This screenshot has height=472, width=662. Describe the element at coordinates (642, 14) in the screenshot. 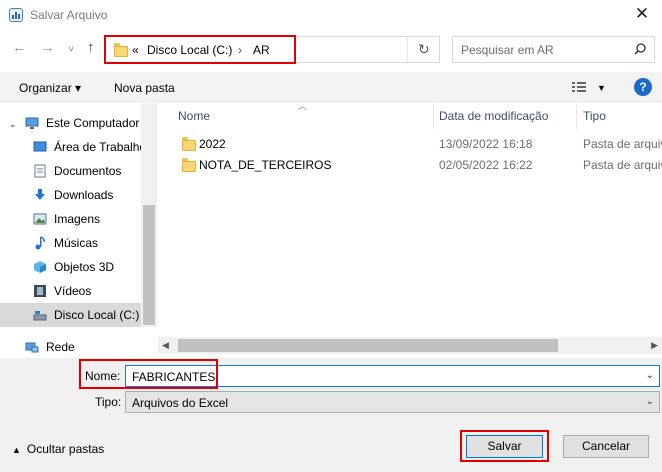

I see `close-button: ✕` at that location.